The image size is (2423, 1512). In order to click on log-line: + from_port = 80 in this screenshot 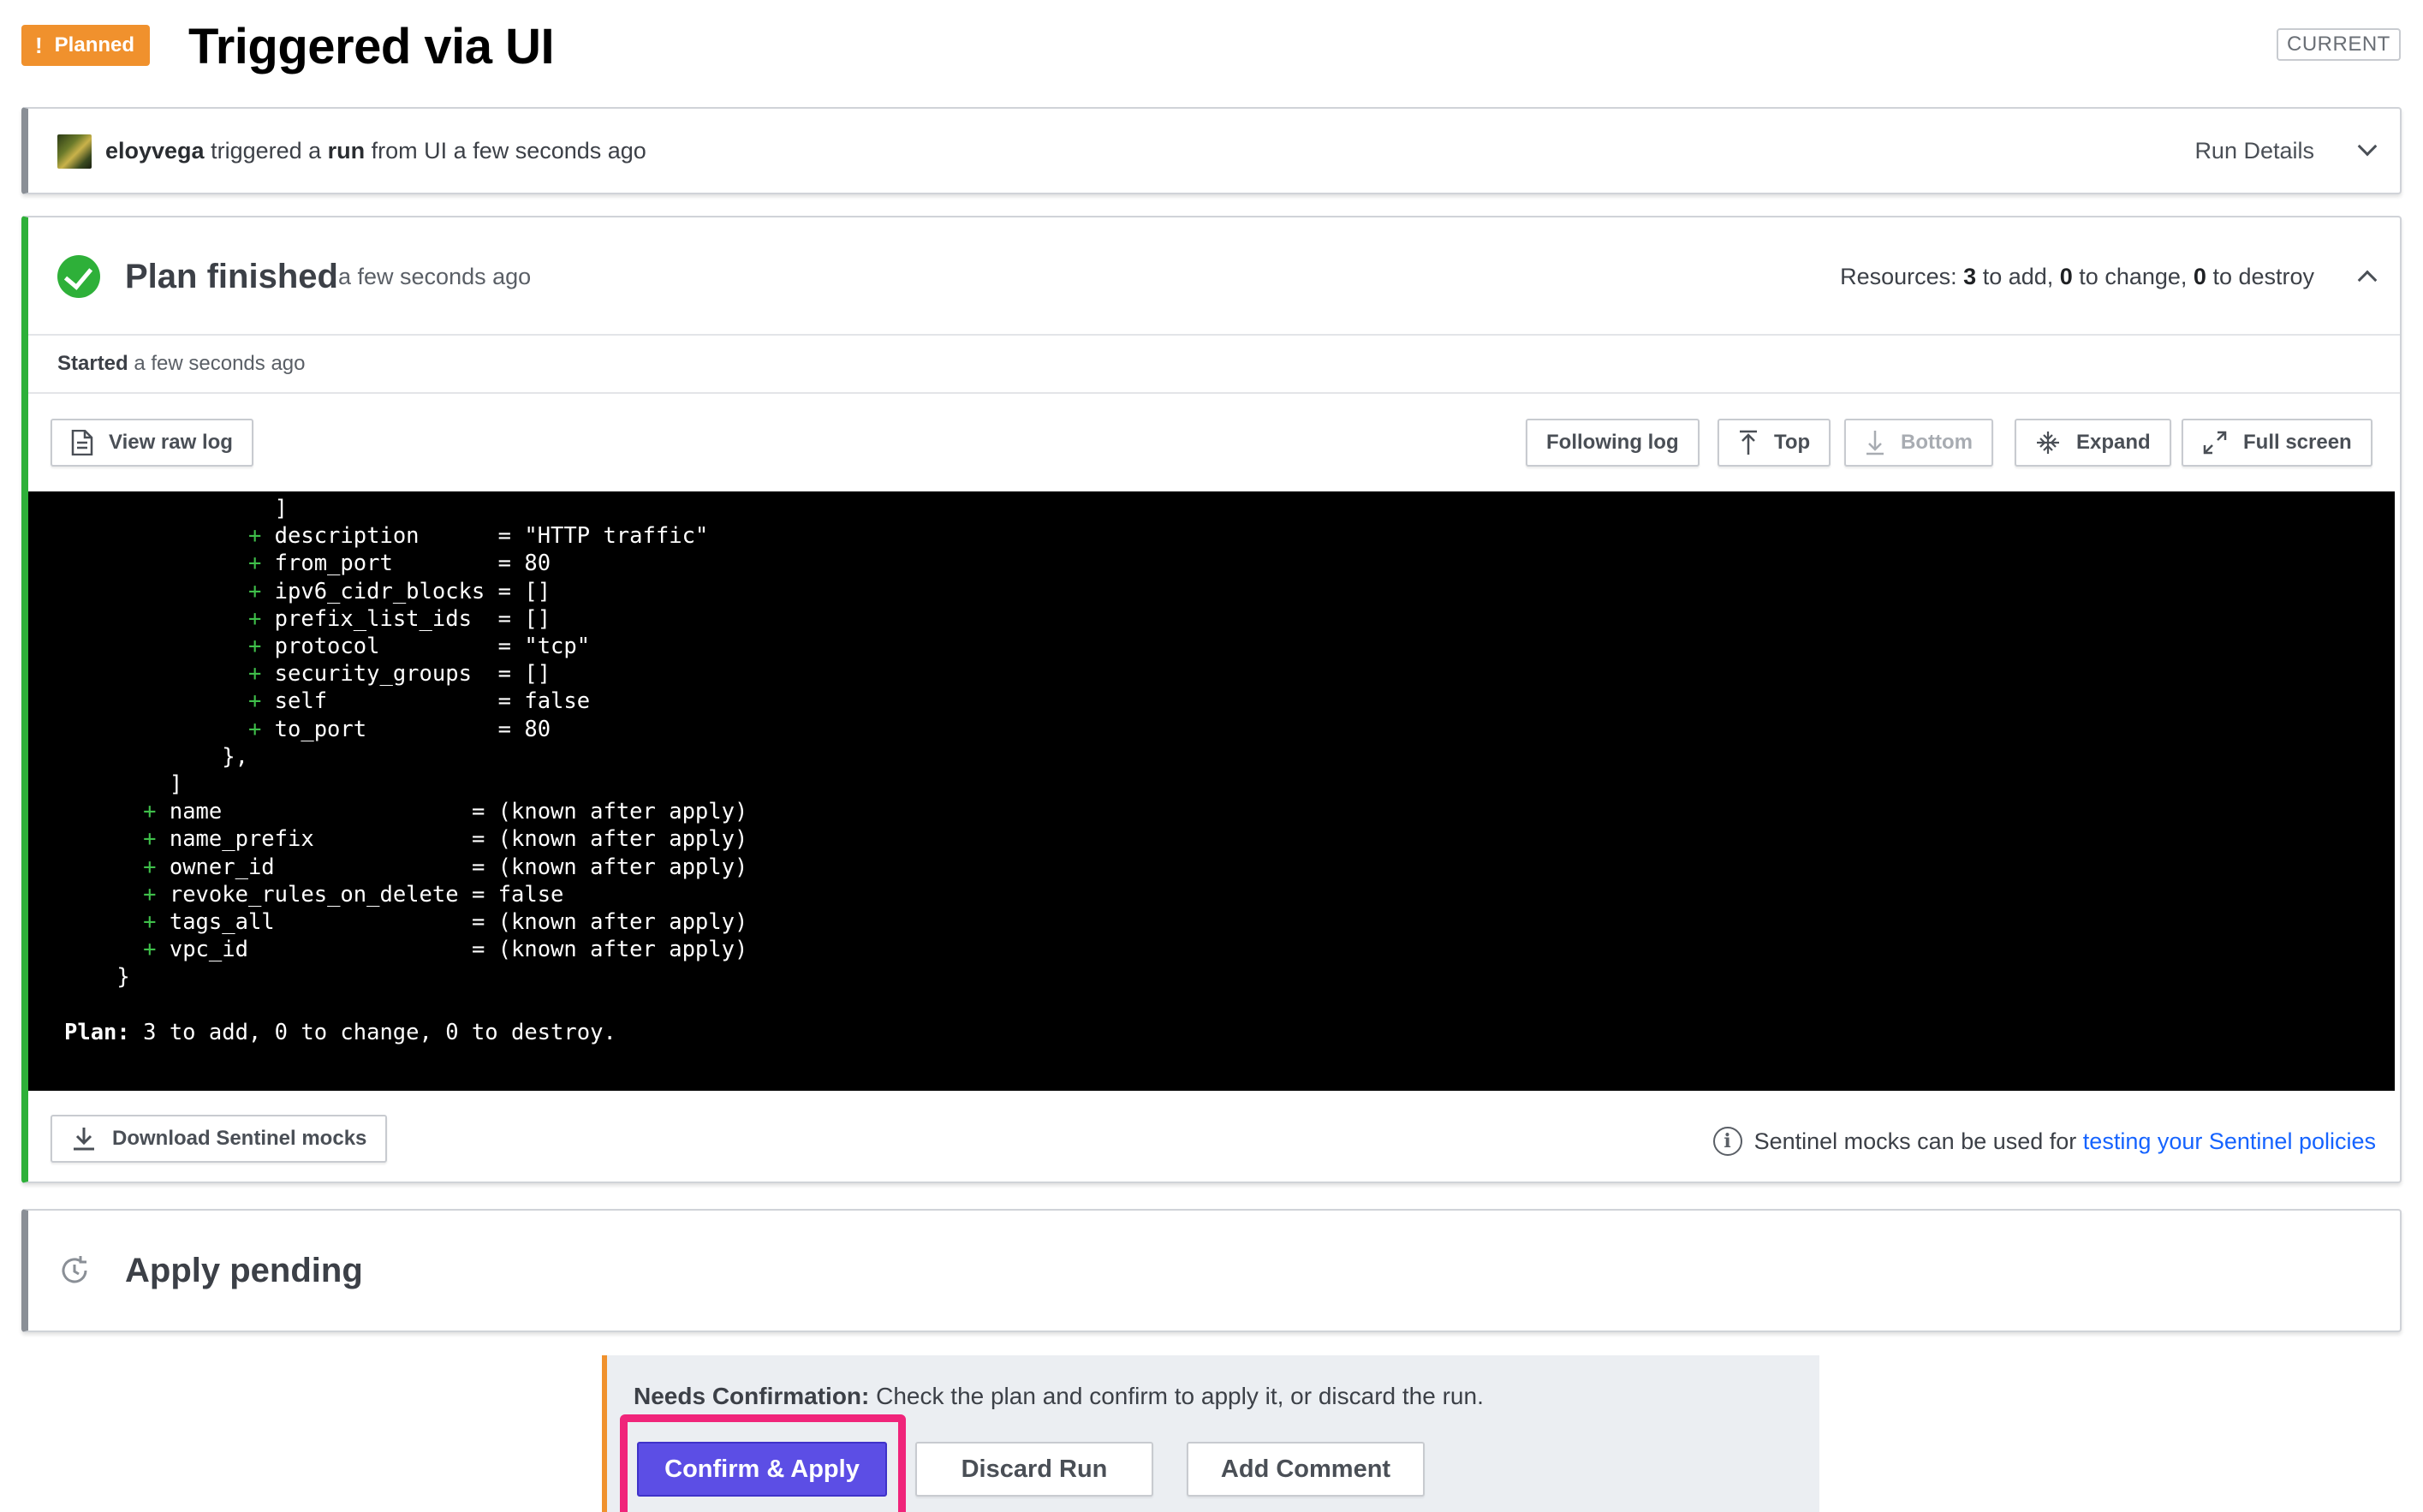, I will do `click(405, 563)`.